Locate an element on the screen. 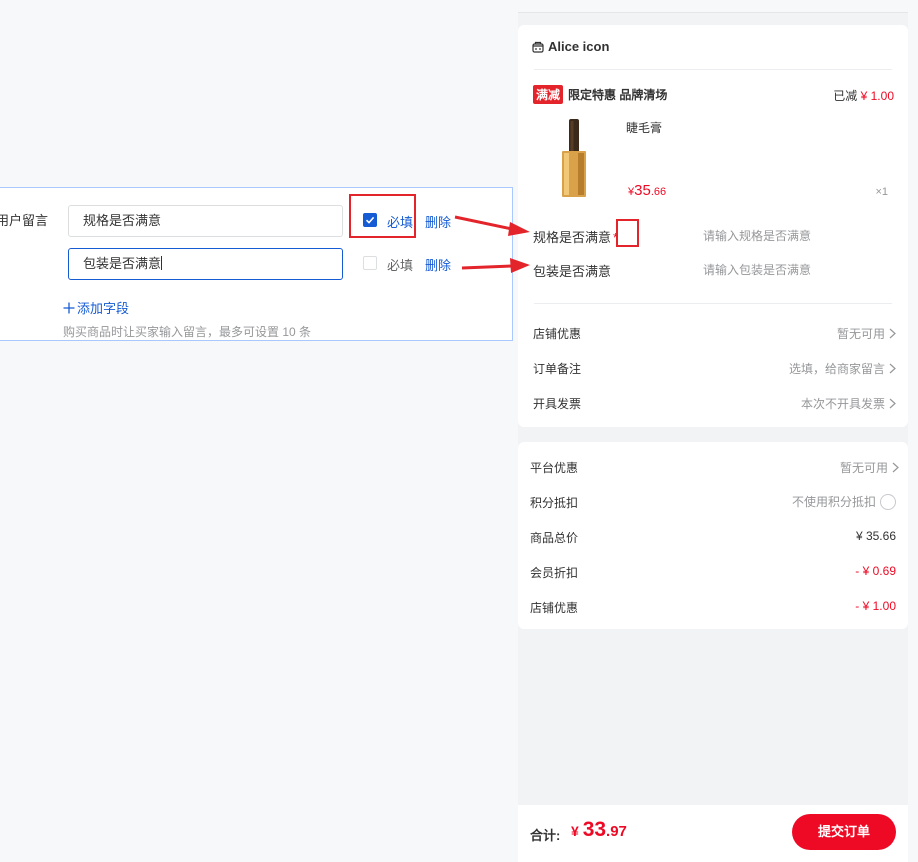  message-label-2: 包装是否满意 is located at coordinates (572, 270).